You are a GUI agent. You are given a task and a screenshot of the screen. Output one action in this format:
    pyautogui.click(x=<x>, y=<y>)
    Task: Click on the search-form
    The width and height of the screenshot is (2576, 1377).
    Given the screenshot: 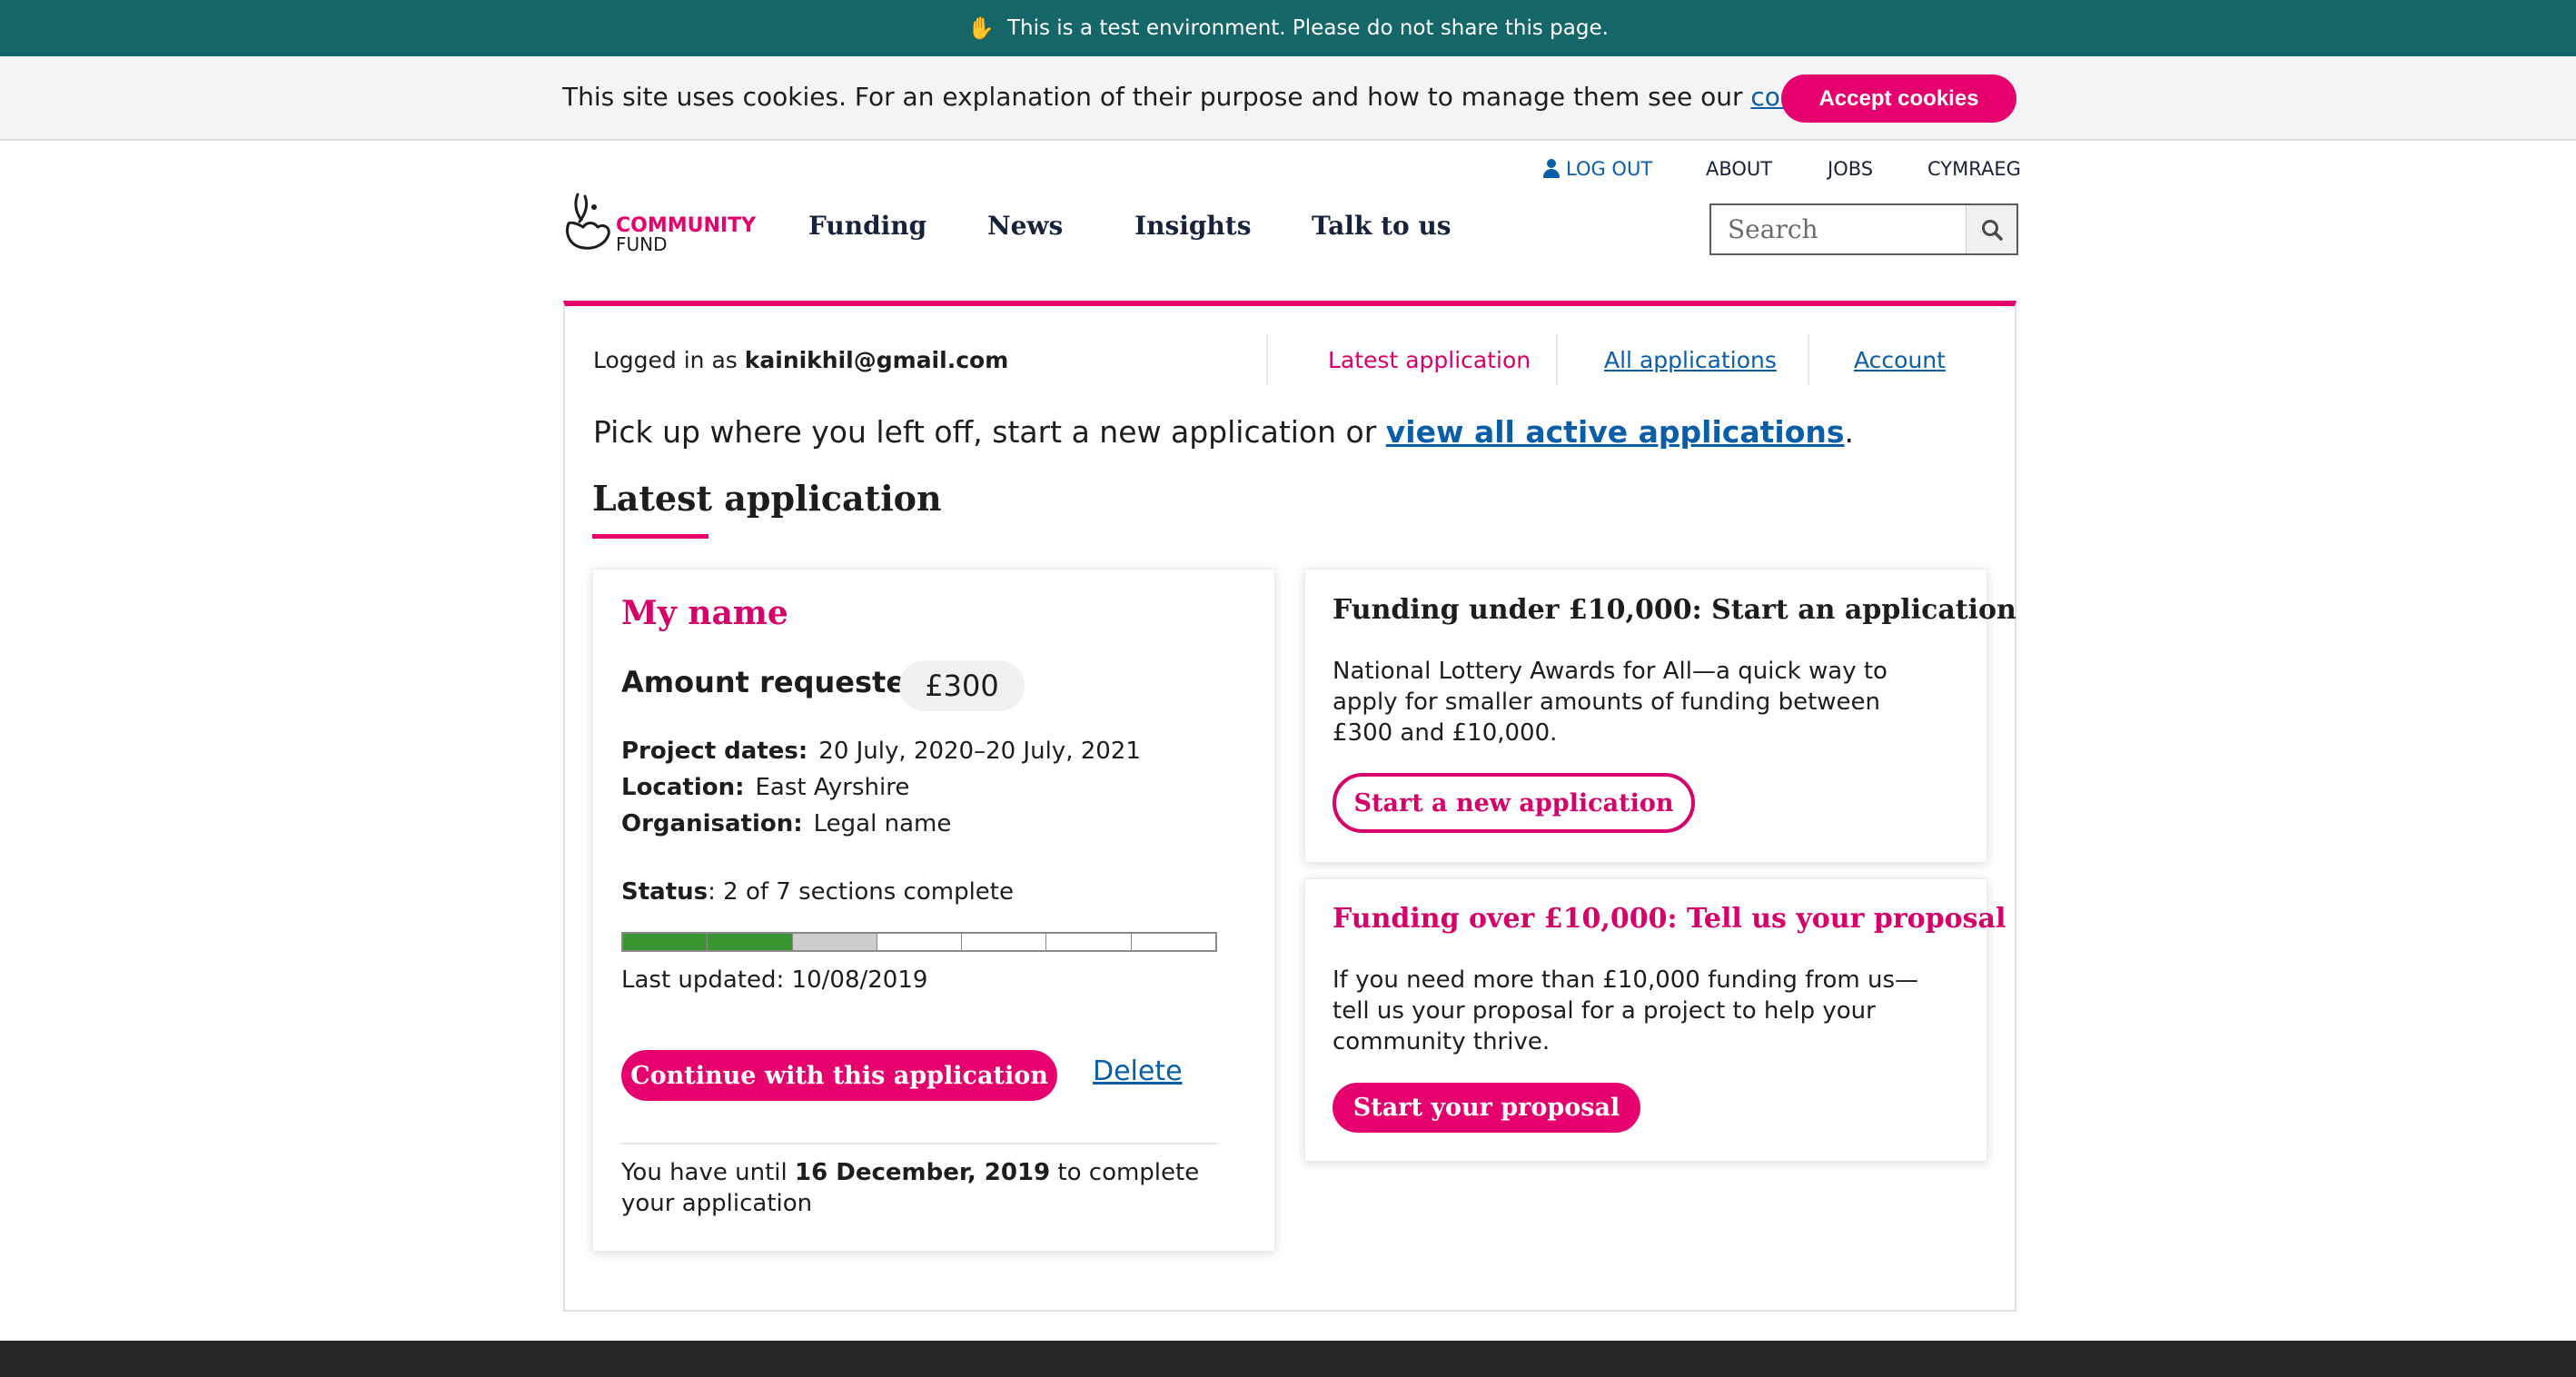 What is the action you would take?
    pyautogui.click(x=1863, y=229)
    